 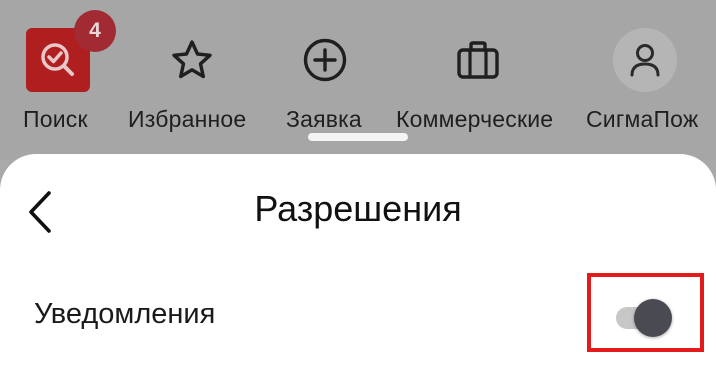 What do you see at coordinates (55, 119) in the screenshot?
I see `nav-label-search: Поиск` at bounding box center [55, 119].